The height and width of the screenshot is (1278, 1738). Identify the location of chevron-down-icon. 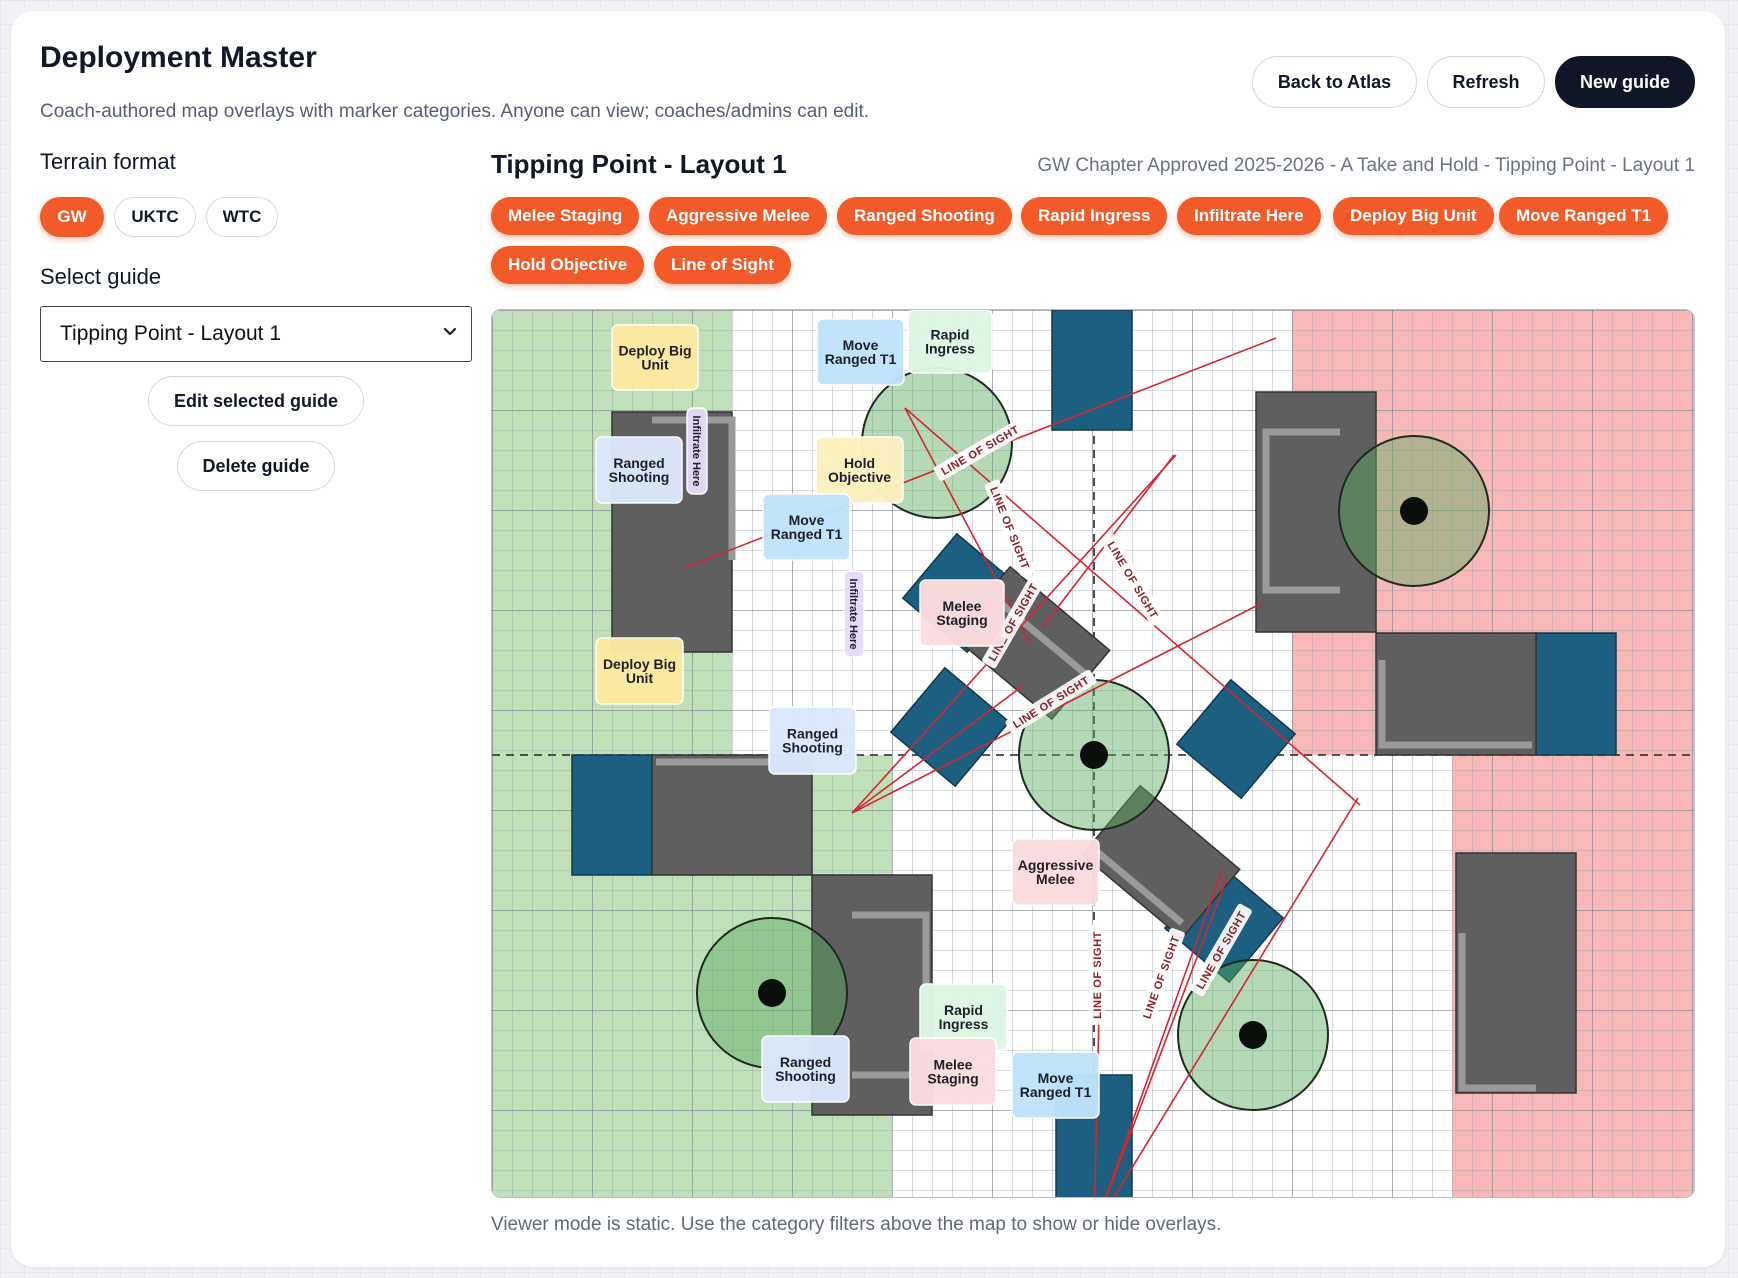
(450, 331).